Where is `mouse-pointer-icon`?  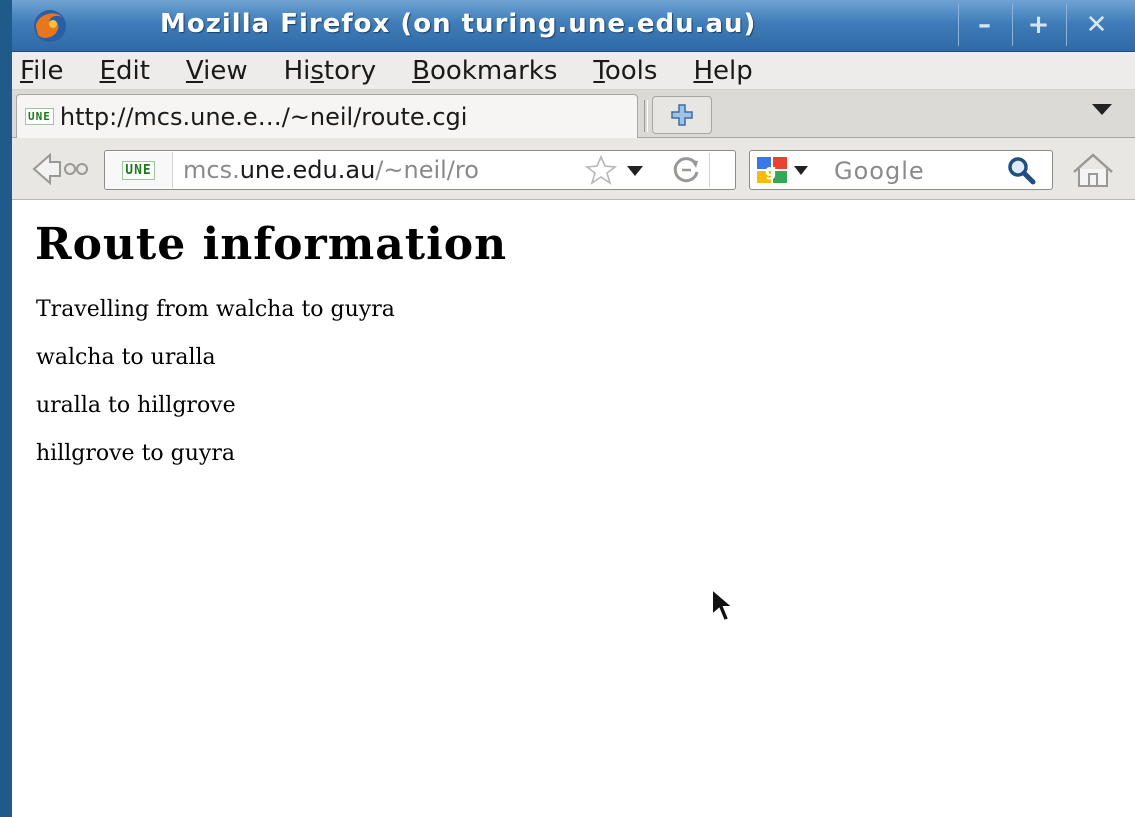 mouse-pointer-icon is located at coordinates (723, 605).